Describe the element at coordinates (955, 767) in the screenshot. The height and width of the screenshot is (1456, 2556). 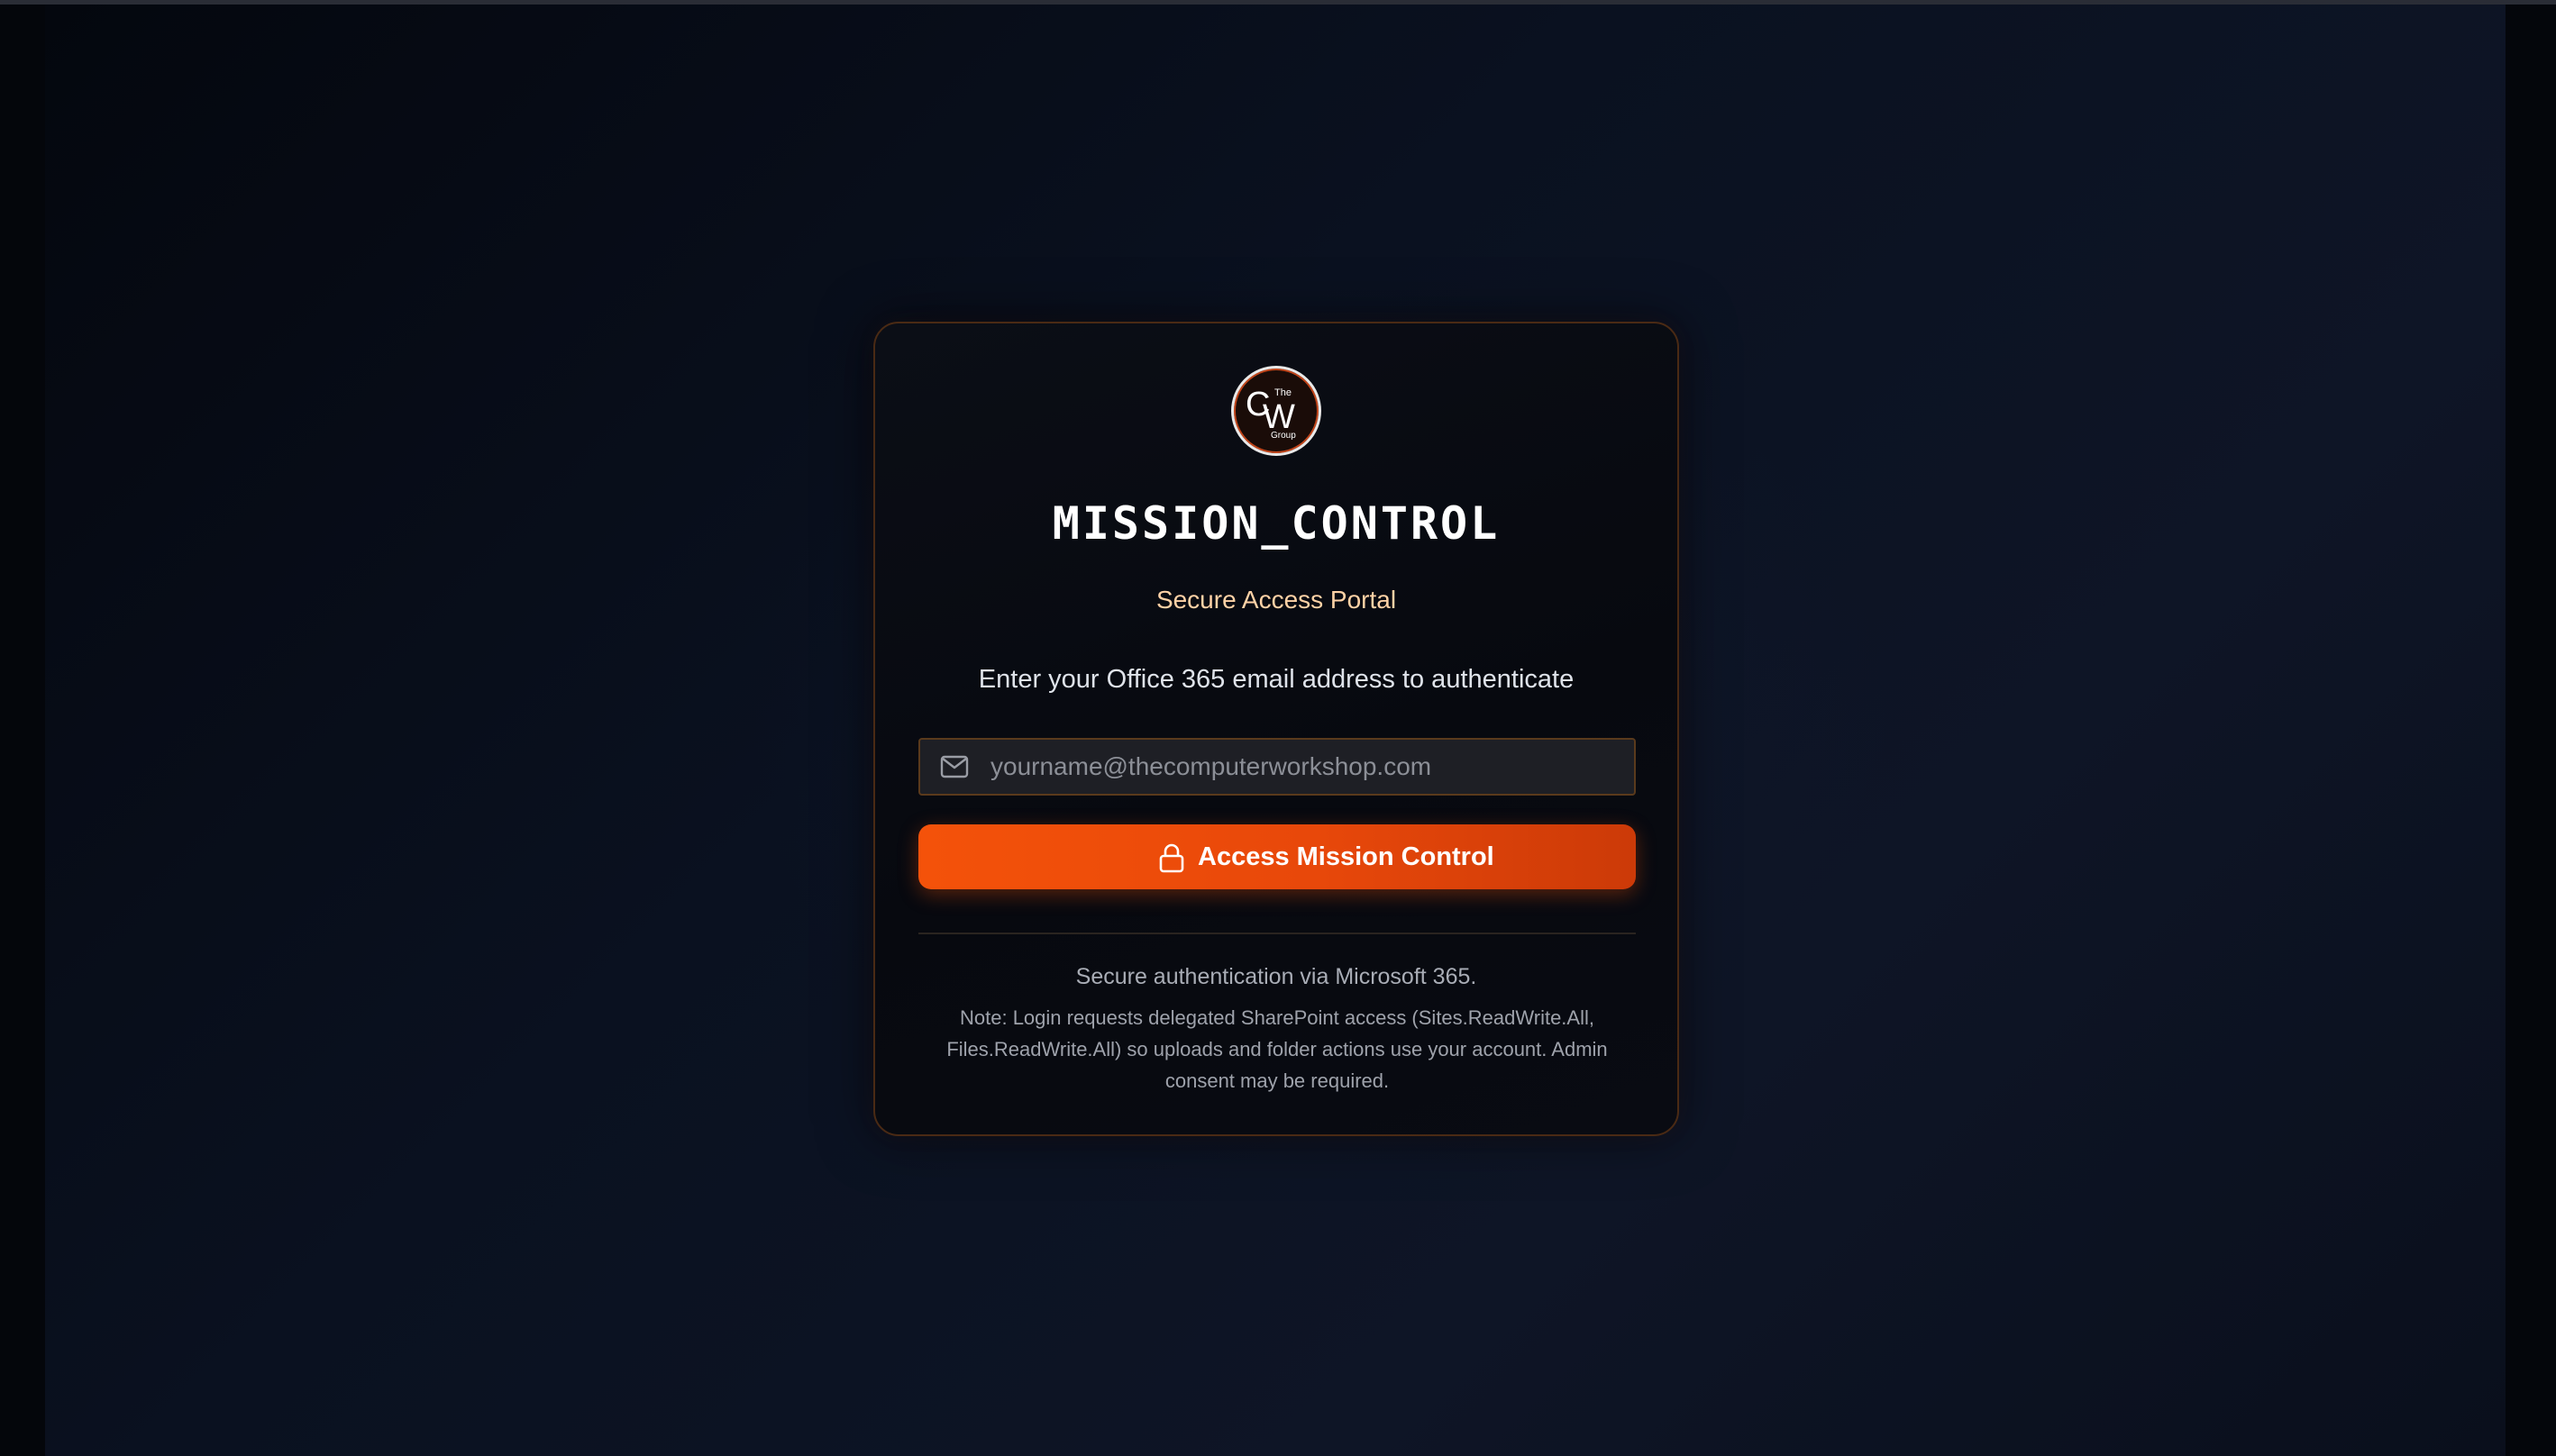
I see `mail-icon` at that location.